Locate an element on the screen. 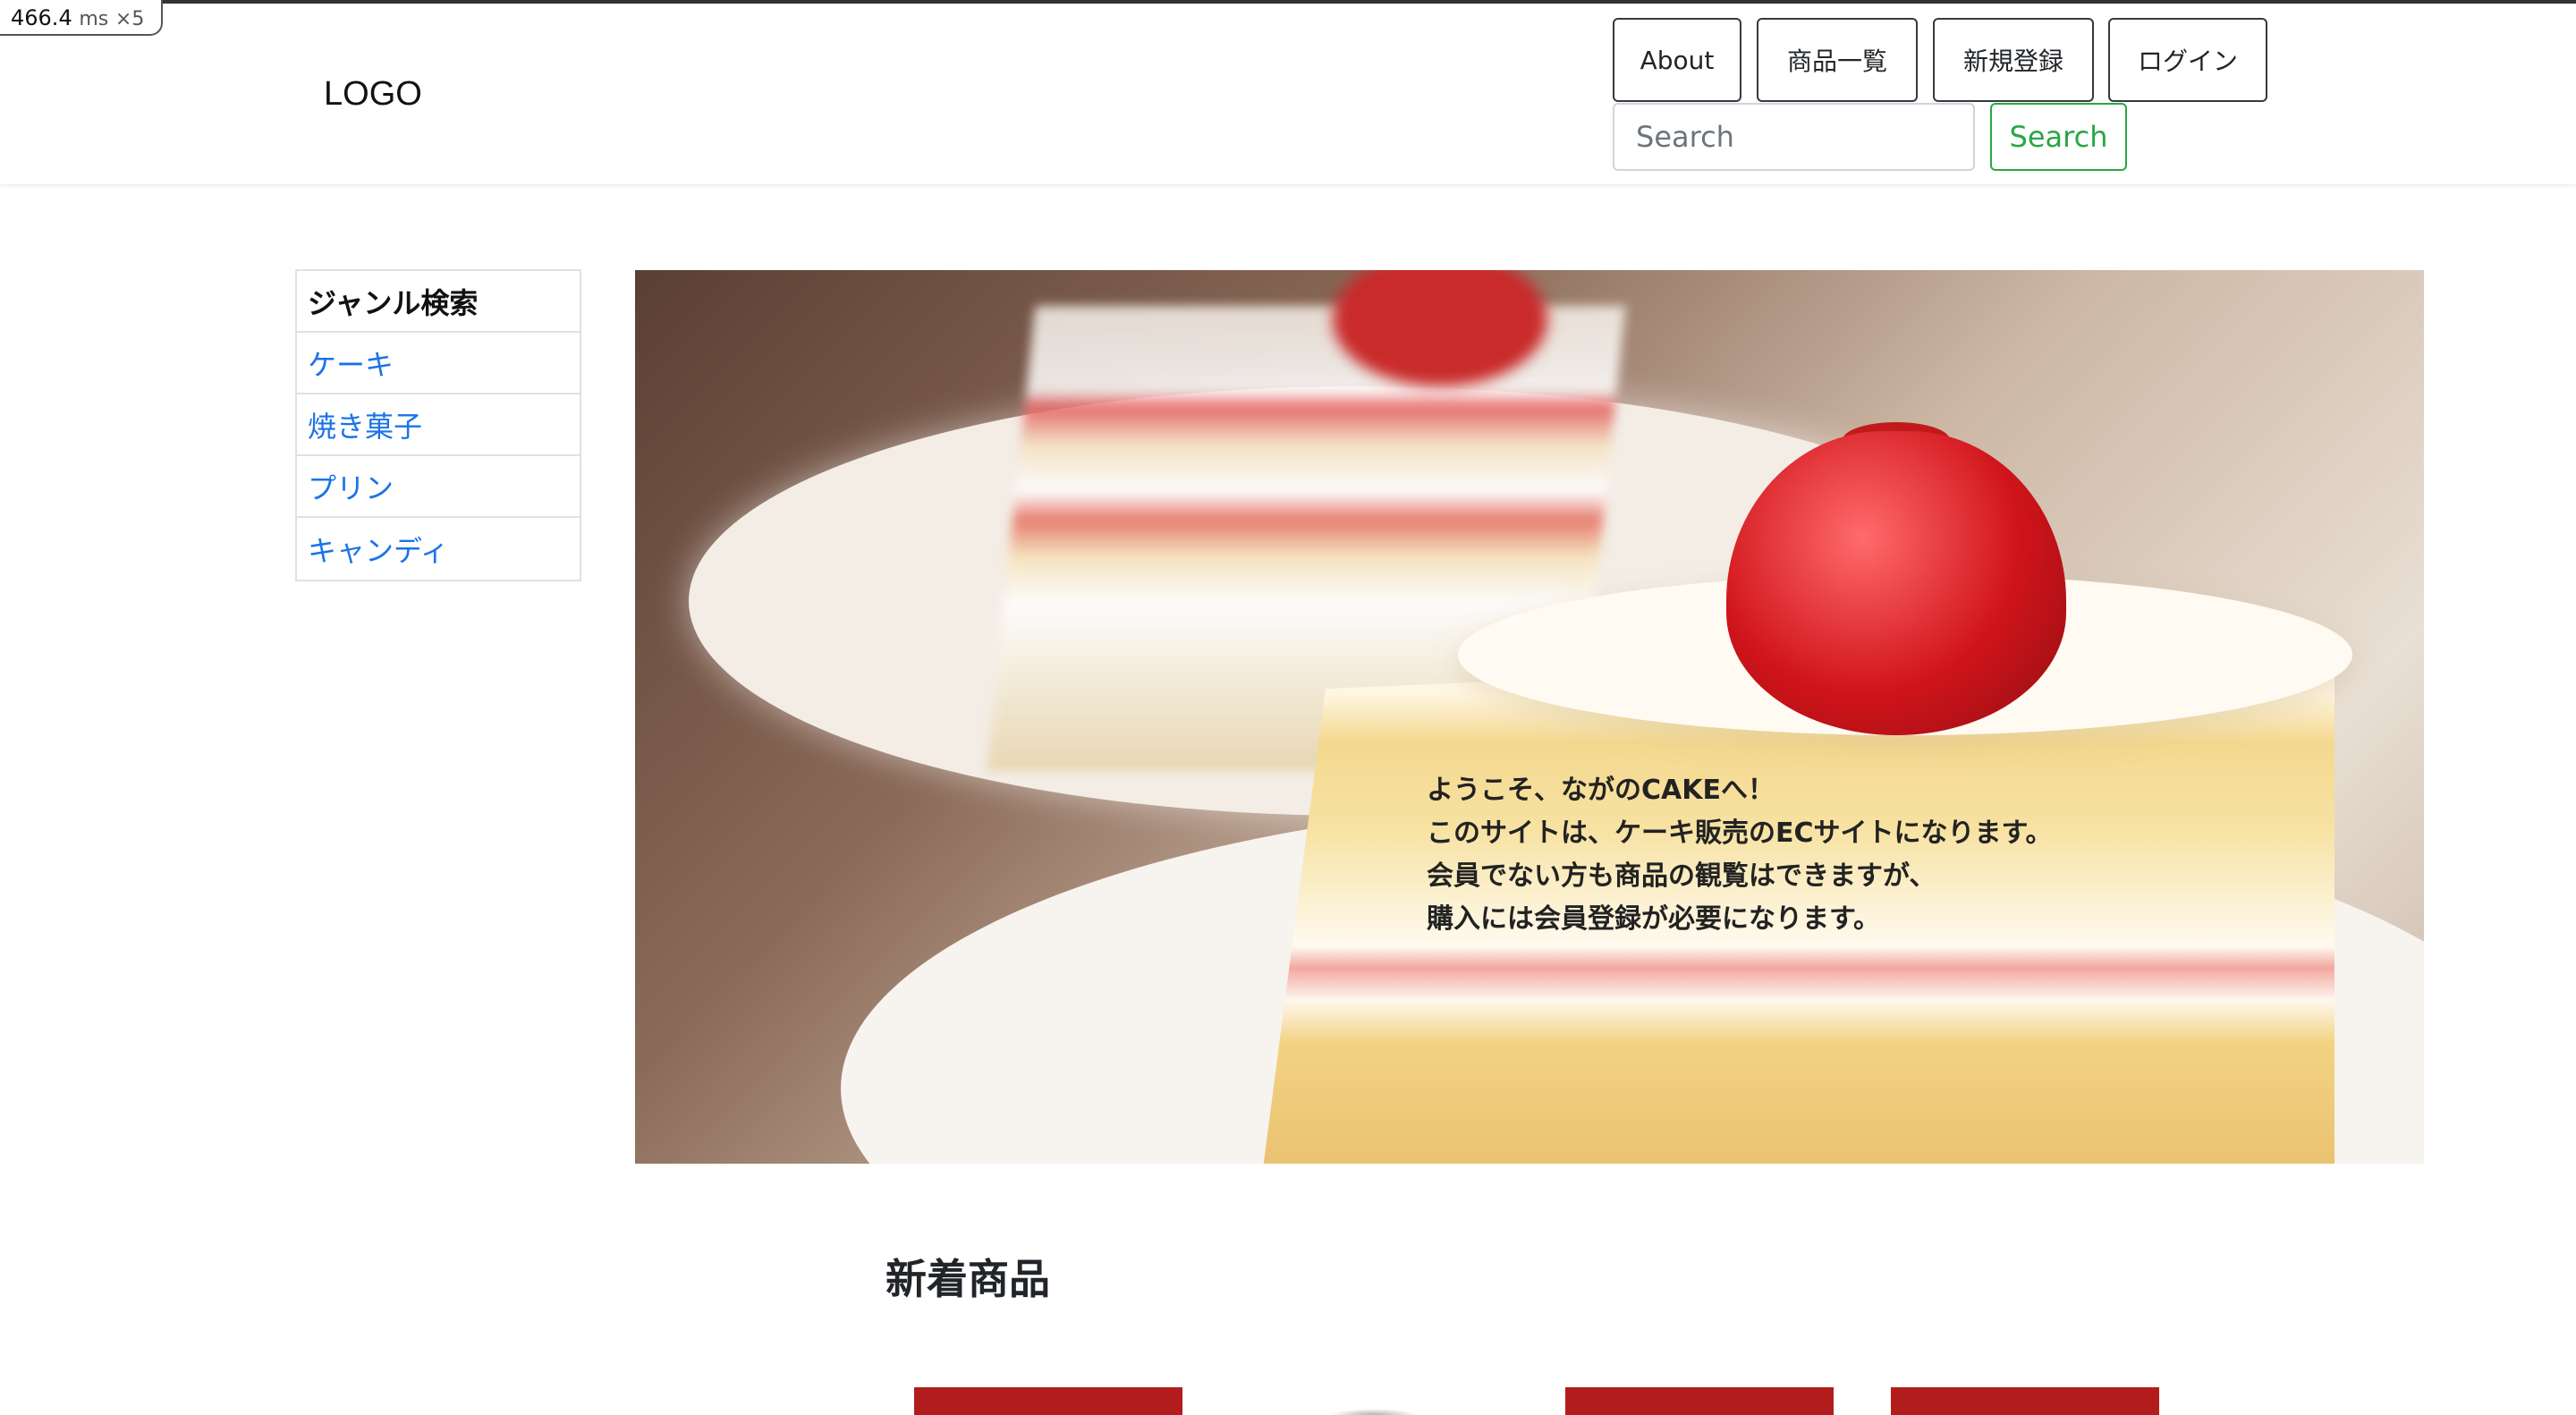 This screenshot has height=1415, width=2576. perf-value: 466.4 is located at coordinates (41, 17).